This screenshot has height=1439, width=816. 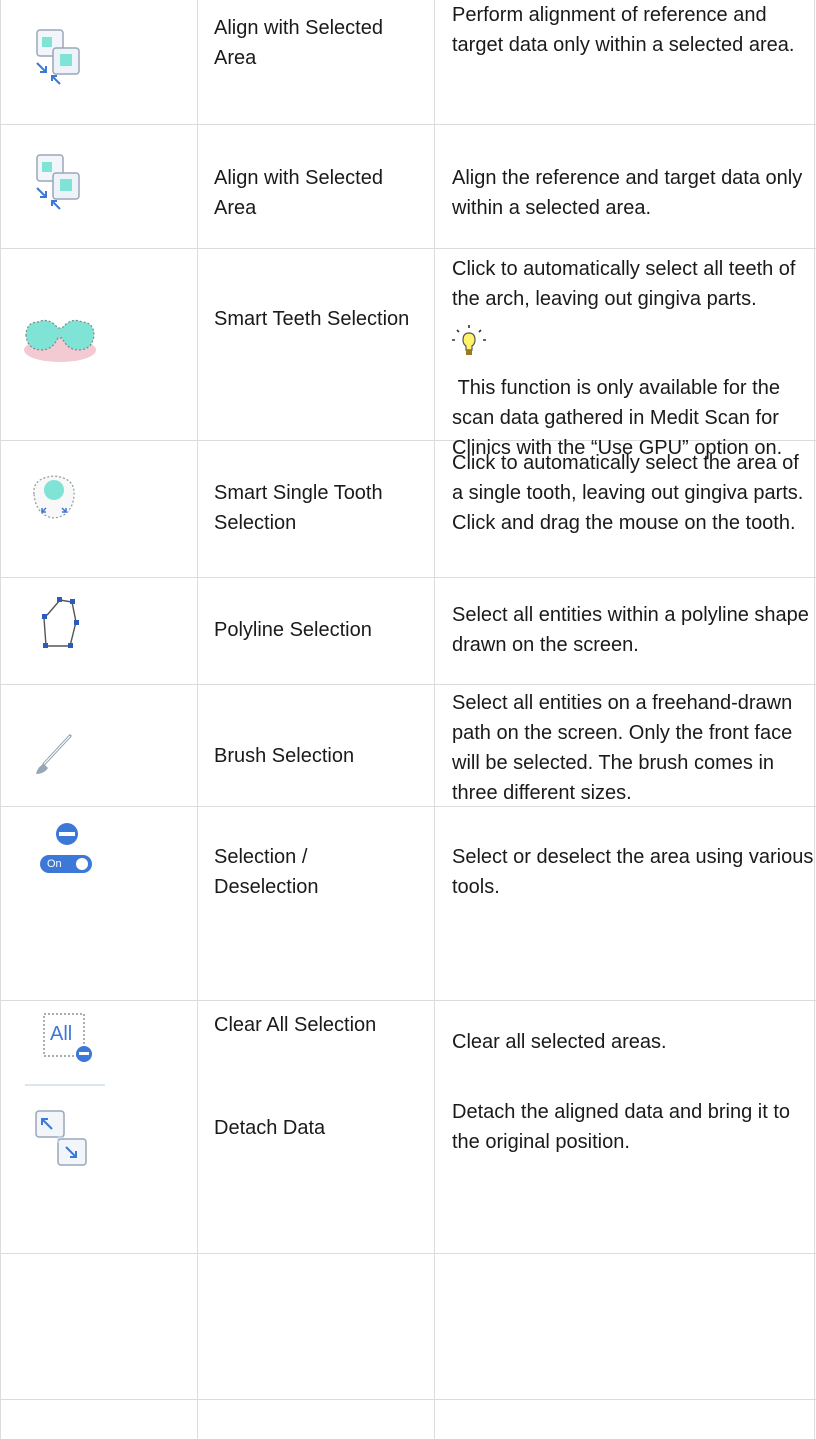 What do you see at coordinates (100, 754) in the screenshot?
I see `brush-icon` at bounding box center [100, 754].